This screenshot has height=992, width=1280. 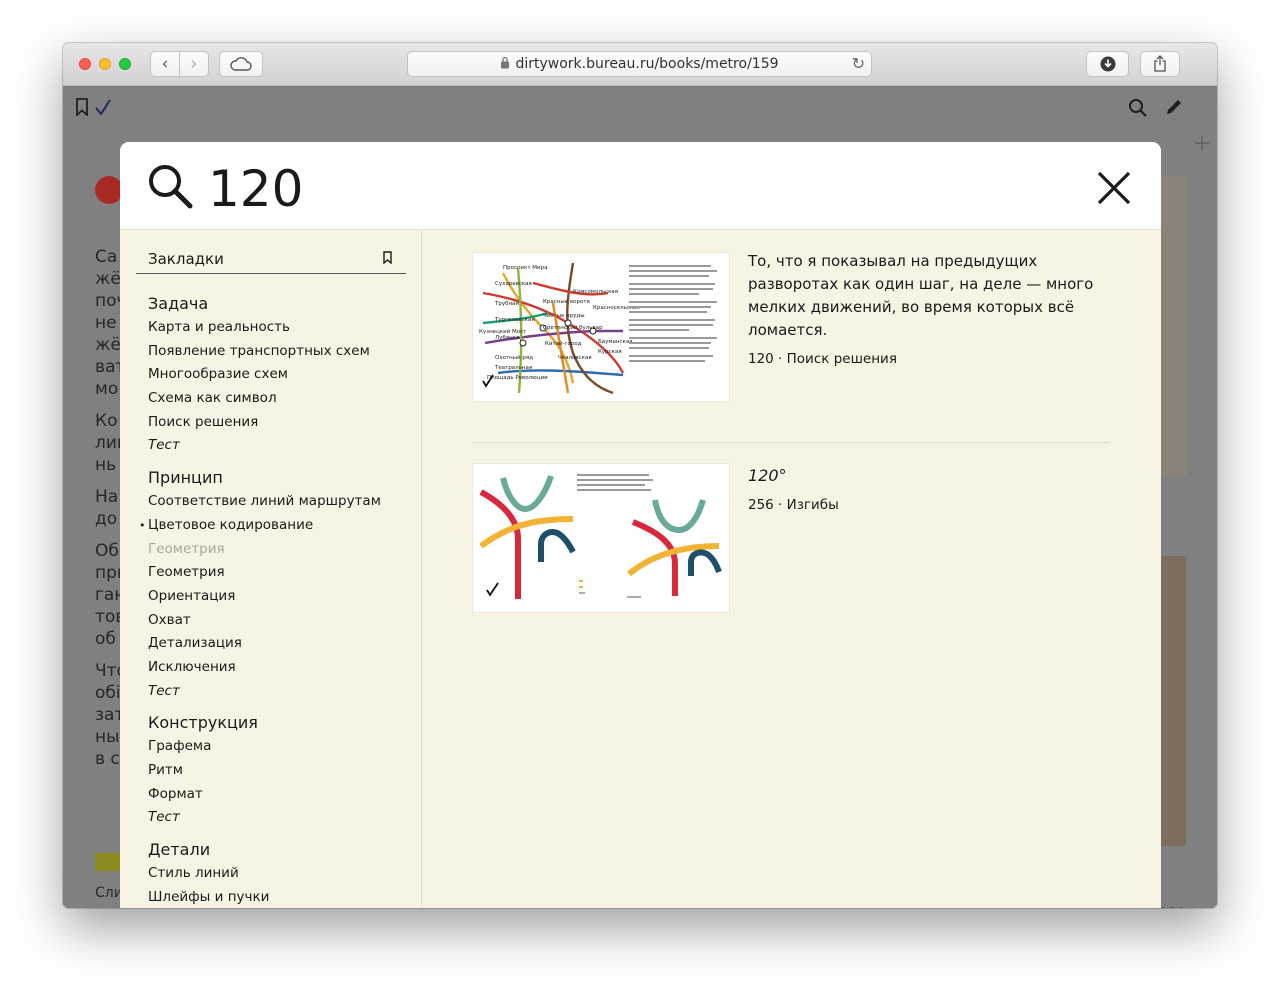 I want to click on toc-item: Поиск решения, so click(x=283, y=423).